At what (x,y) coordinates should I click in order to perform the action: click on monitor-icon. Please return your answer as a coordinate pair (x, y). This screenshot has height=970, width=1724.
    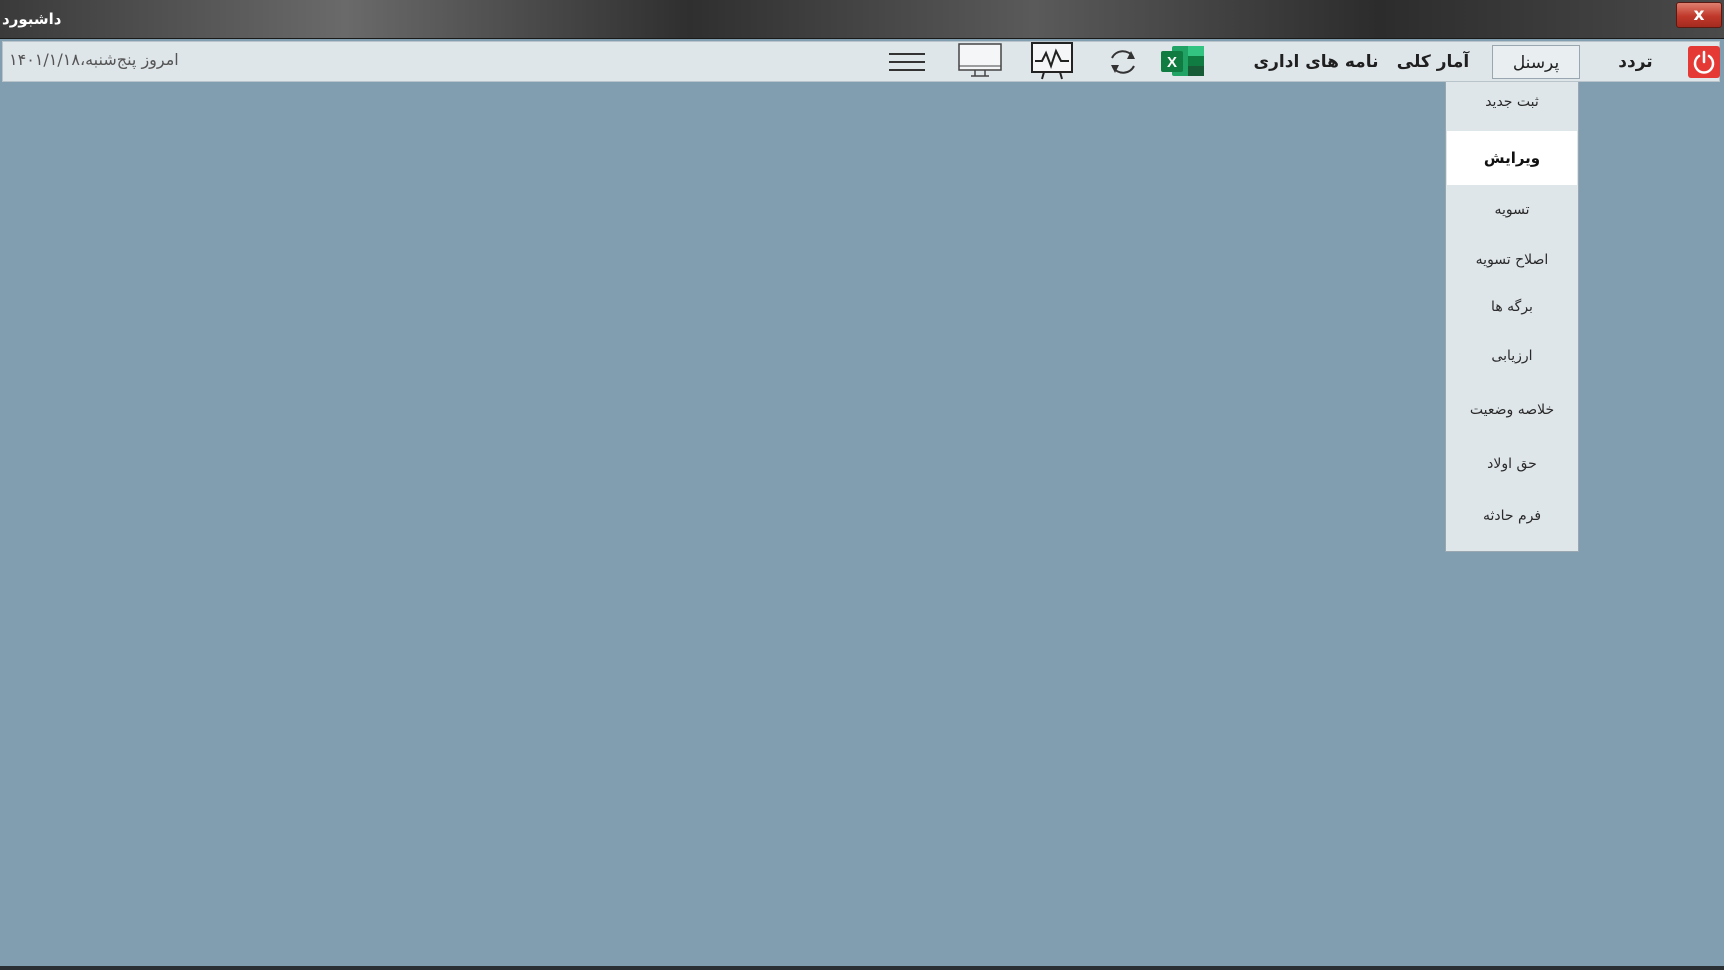
    Looking at the image, I should click on (980, 62).